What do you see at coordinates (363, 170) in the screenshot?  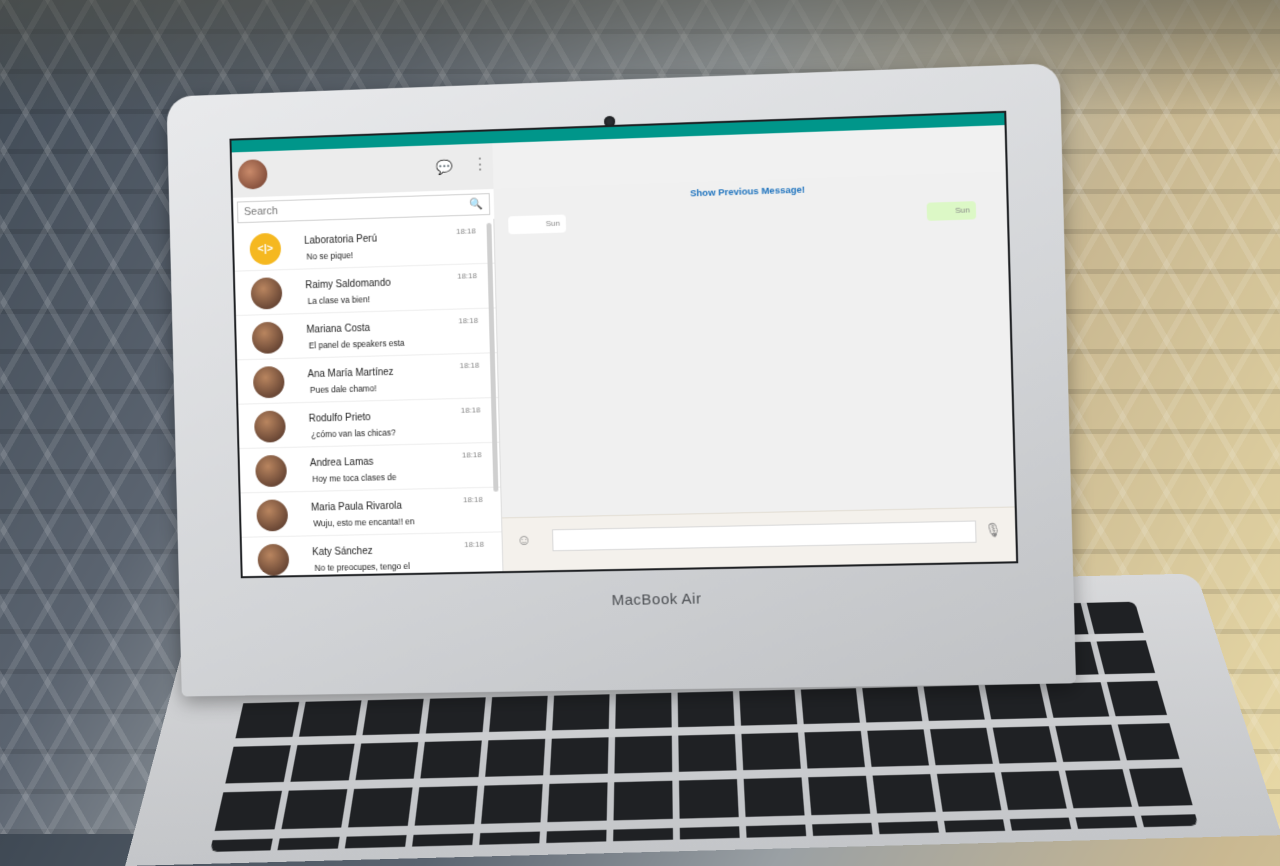 I see `sidebar-header: 💬 ⋮` at bounding box center [363, 170].